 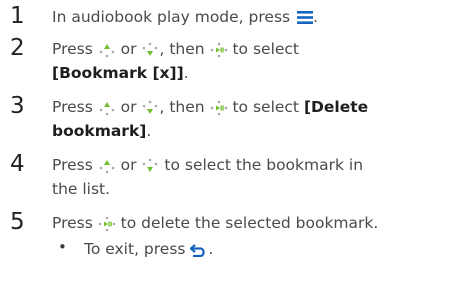 I want to click on step-number: 1, so click(x=17, y=16).